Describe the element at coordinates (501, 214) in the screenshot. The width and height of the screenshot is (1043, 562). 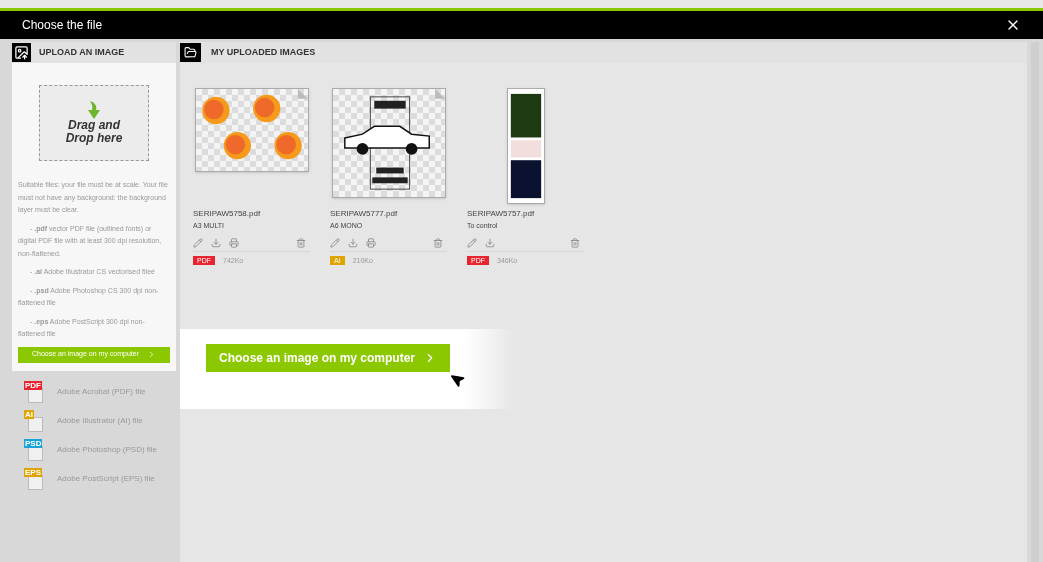
I see `file-name: SERIPAW5757.pdf` at that location.